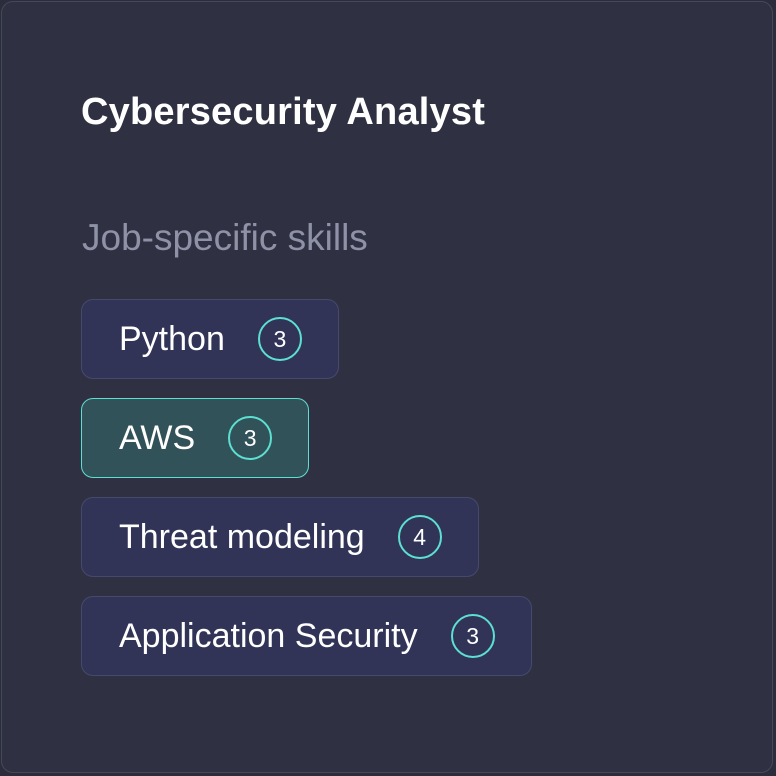 This screenshot has width=776, height=776. Describe the element at coordinates (268, 636) in the screenshot. I see `skill-chip-label: Application Security` at that location.